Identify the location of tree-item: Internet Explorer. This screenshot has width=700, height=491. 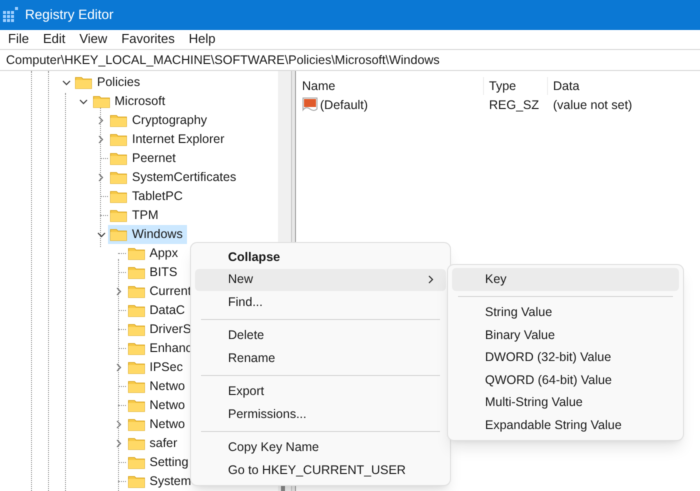
(168, 139).